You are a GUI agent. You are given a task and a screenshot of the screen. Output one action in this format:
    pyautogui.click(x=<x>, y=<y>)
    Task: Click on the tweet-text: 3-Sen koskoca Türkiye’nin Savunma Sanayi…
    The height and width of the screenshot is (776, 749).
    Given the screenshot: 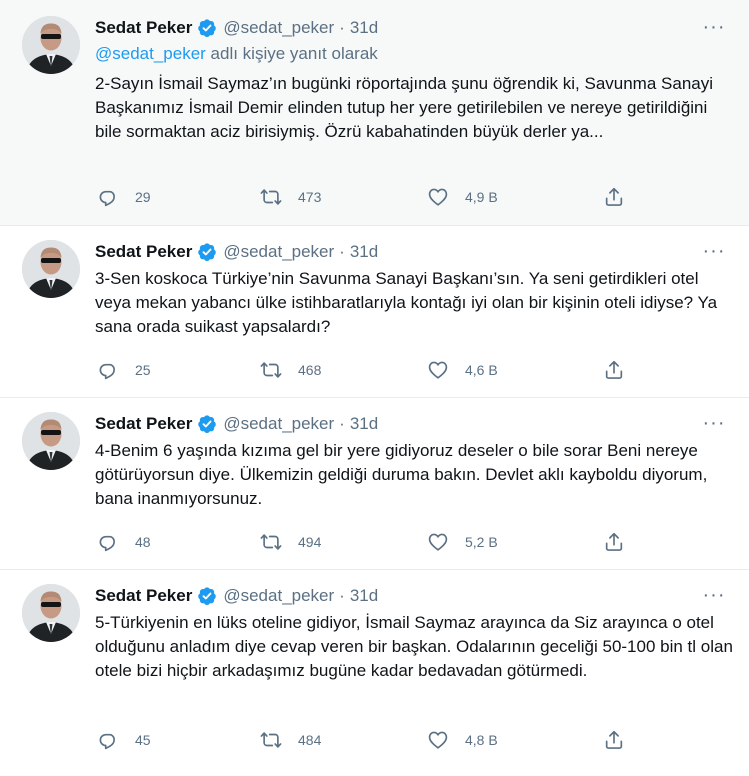 What is the action you would take?
    pyautogui.click(x=406, y=302)
    